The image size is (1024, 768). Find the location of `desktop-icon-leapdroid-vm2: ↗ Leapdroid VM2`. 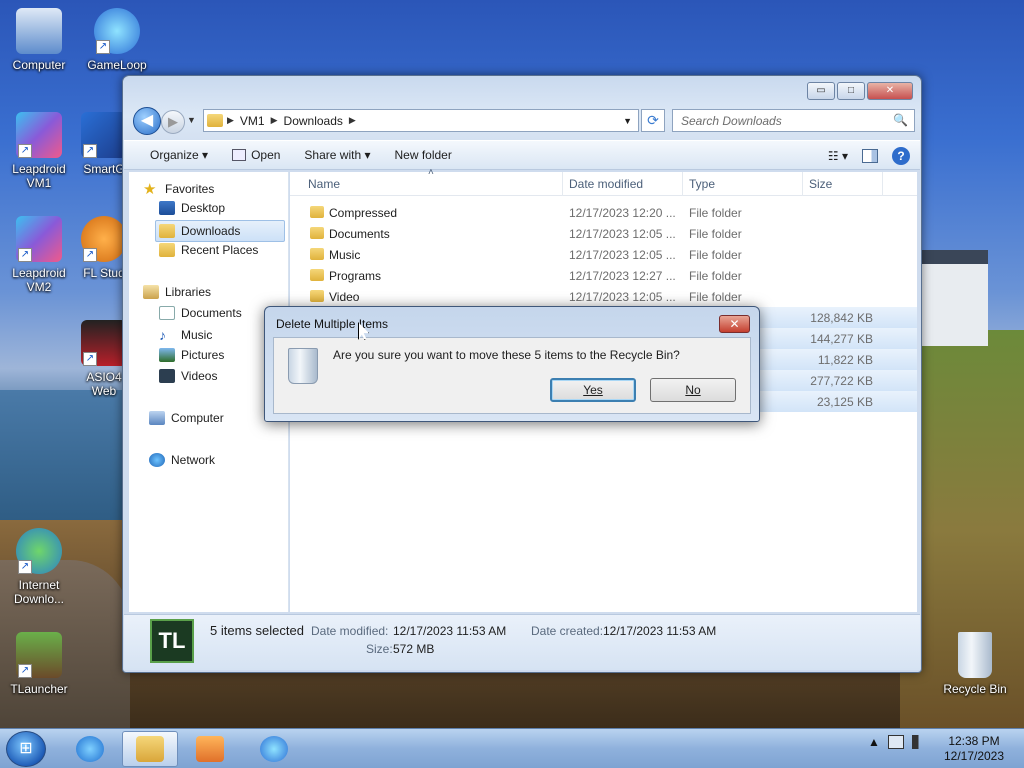

desktop-icon-leapdroid-vm2: ↗ Leapdroid VM2 is located at coordinates (39, 255).